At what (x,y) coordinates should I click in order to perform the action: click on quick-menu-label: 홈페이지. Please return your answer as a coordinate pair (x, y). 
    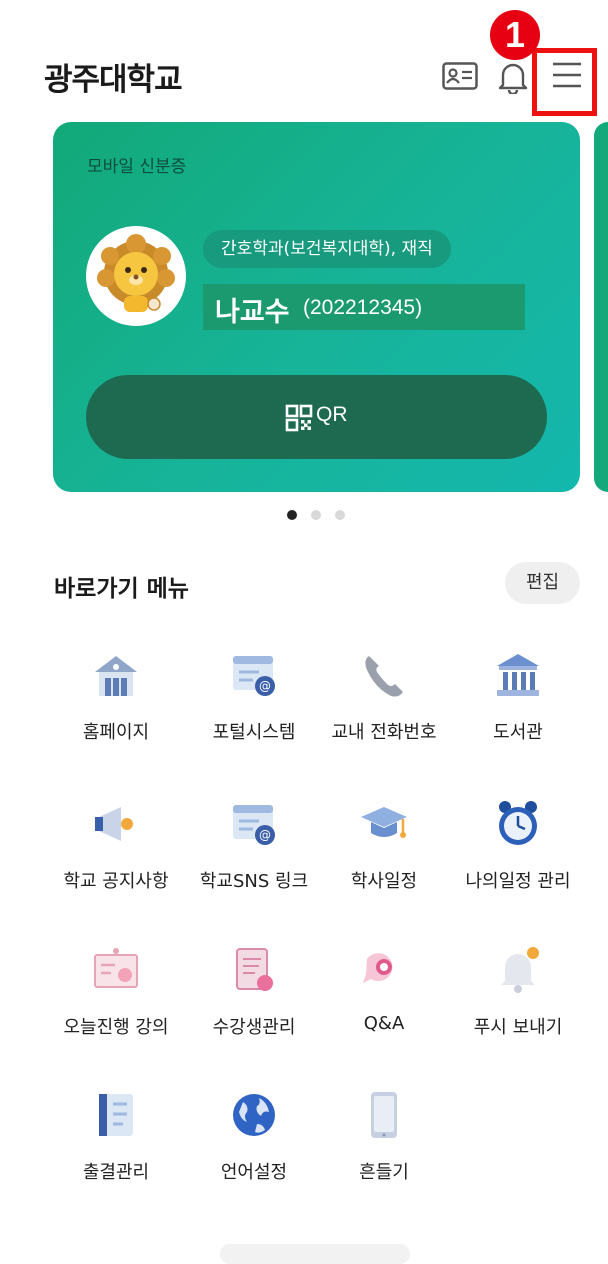
    Looking at the image, I should click on (116, 732).